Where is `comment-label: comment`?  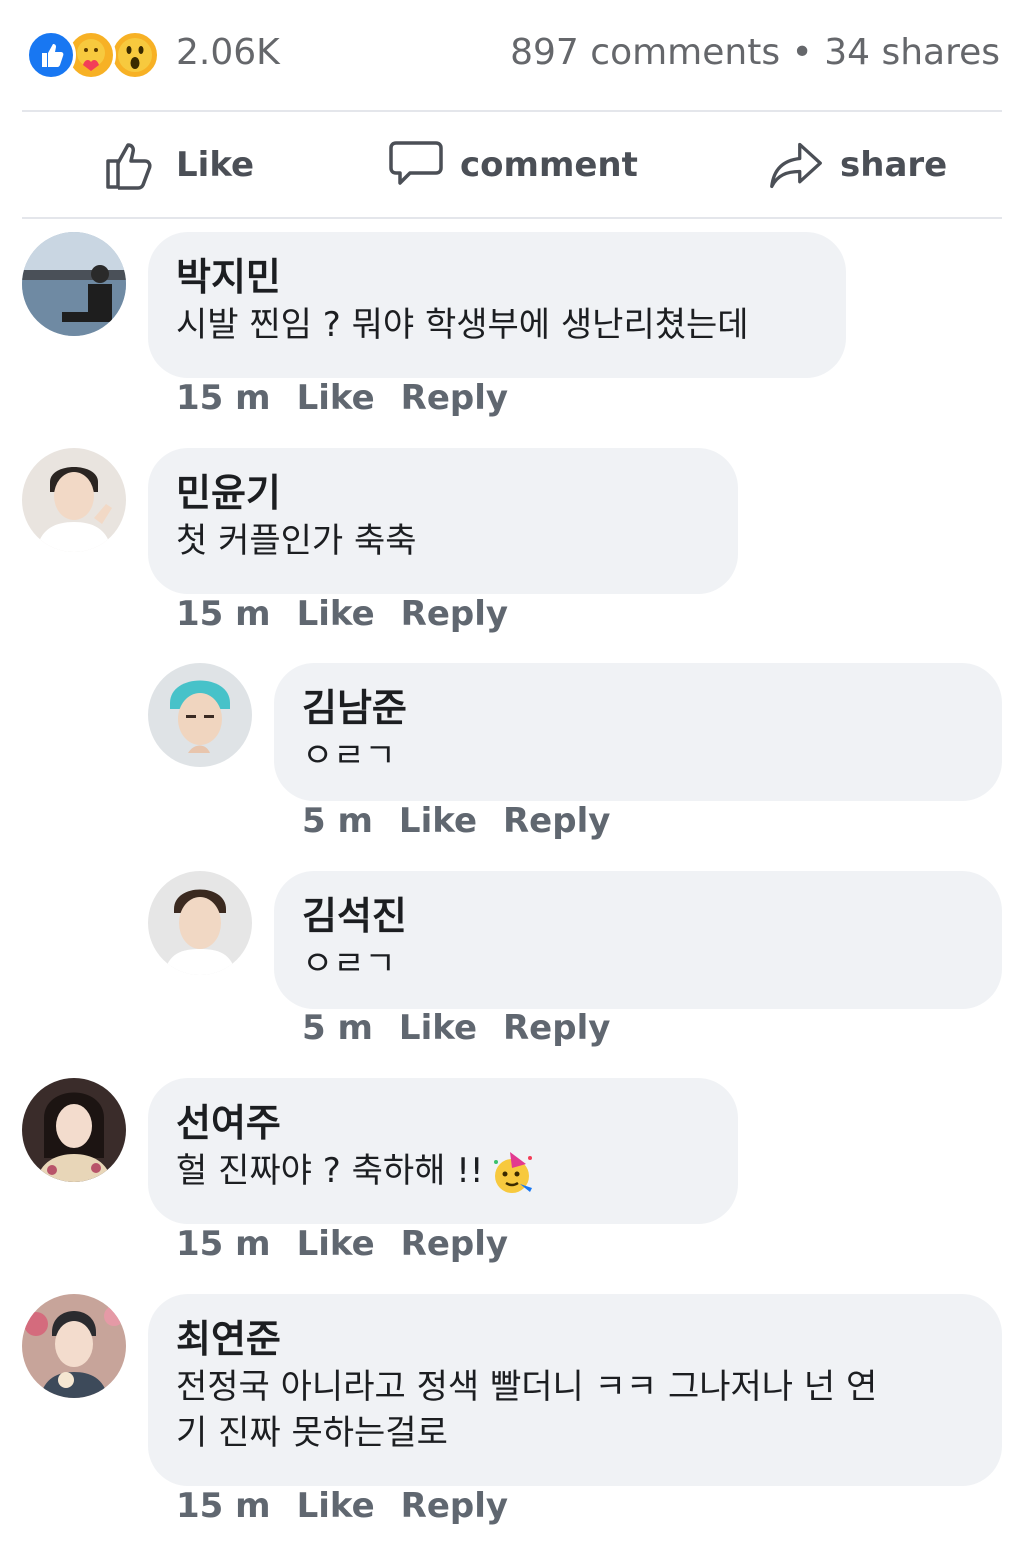 comment-label: comment is located at coordinates (549, 165).